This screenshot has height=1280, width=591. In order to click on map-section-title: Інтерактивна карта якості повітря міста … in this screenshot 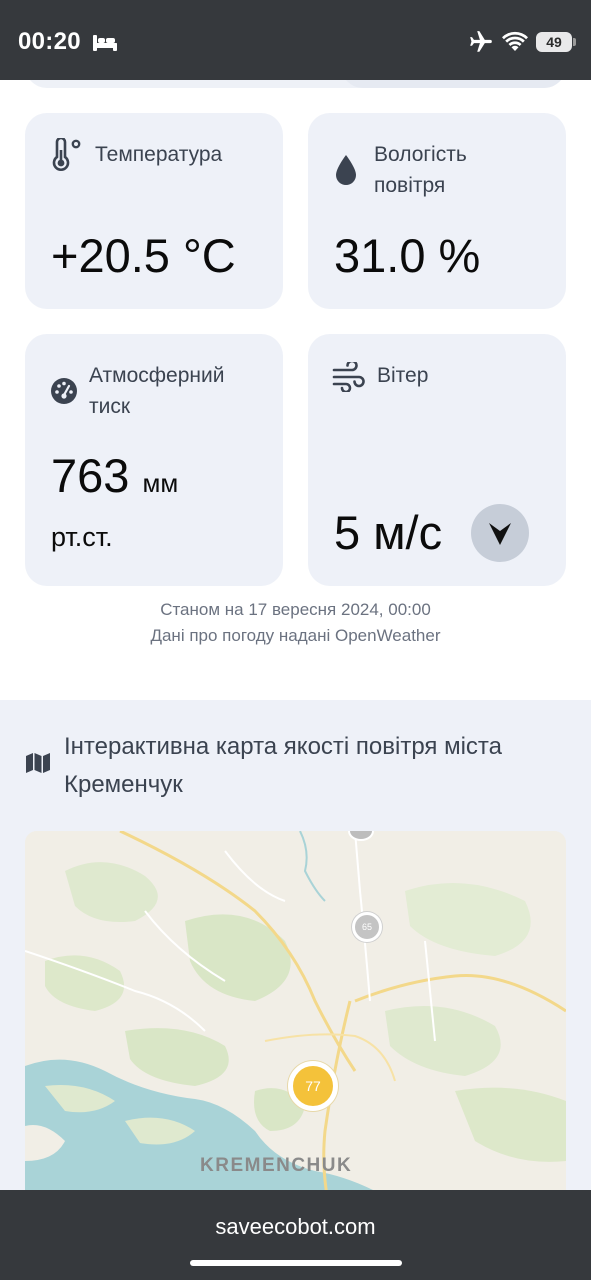, I will do `click(283, 765)`.